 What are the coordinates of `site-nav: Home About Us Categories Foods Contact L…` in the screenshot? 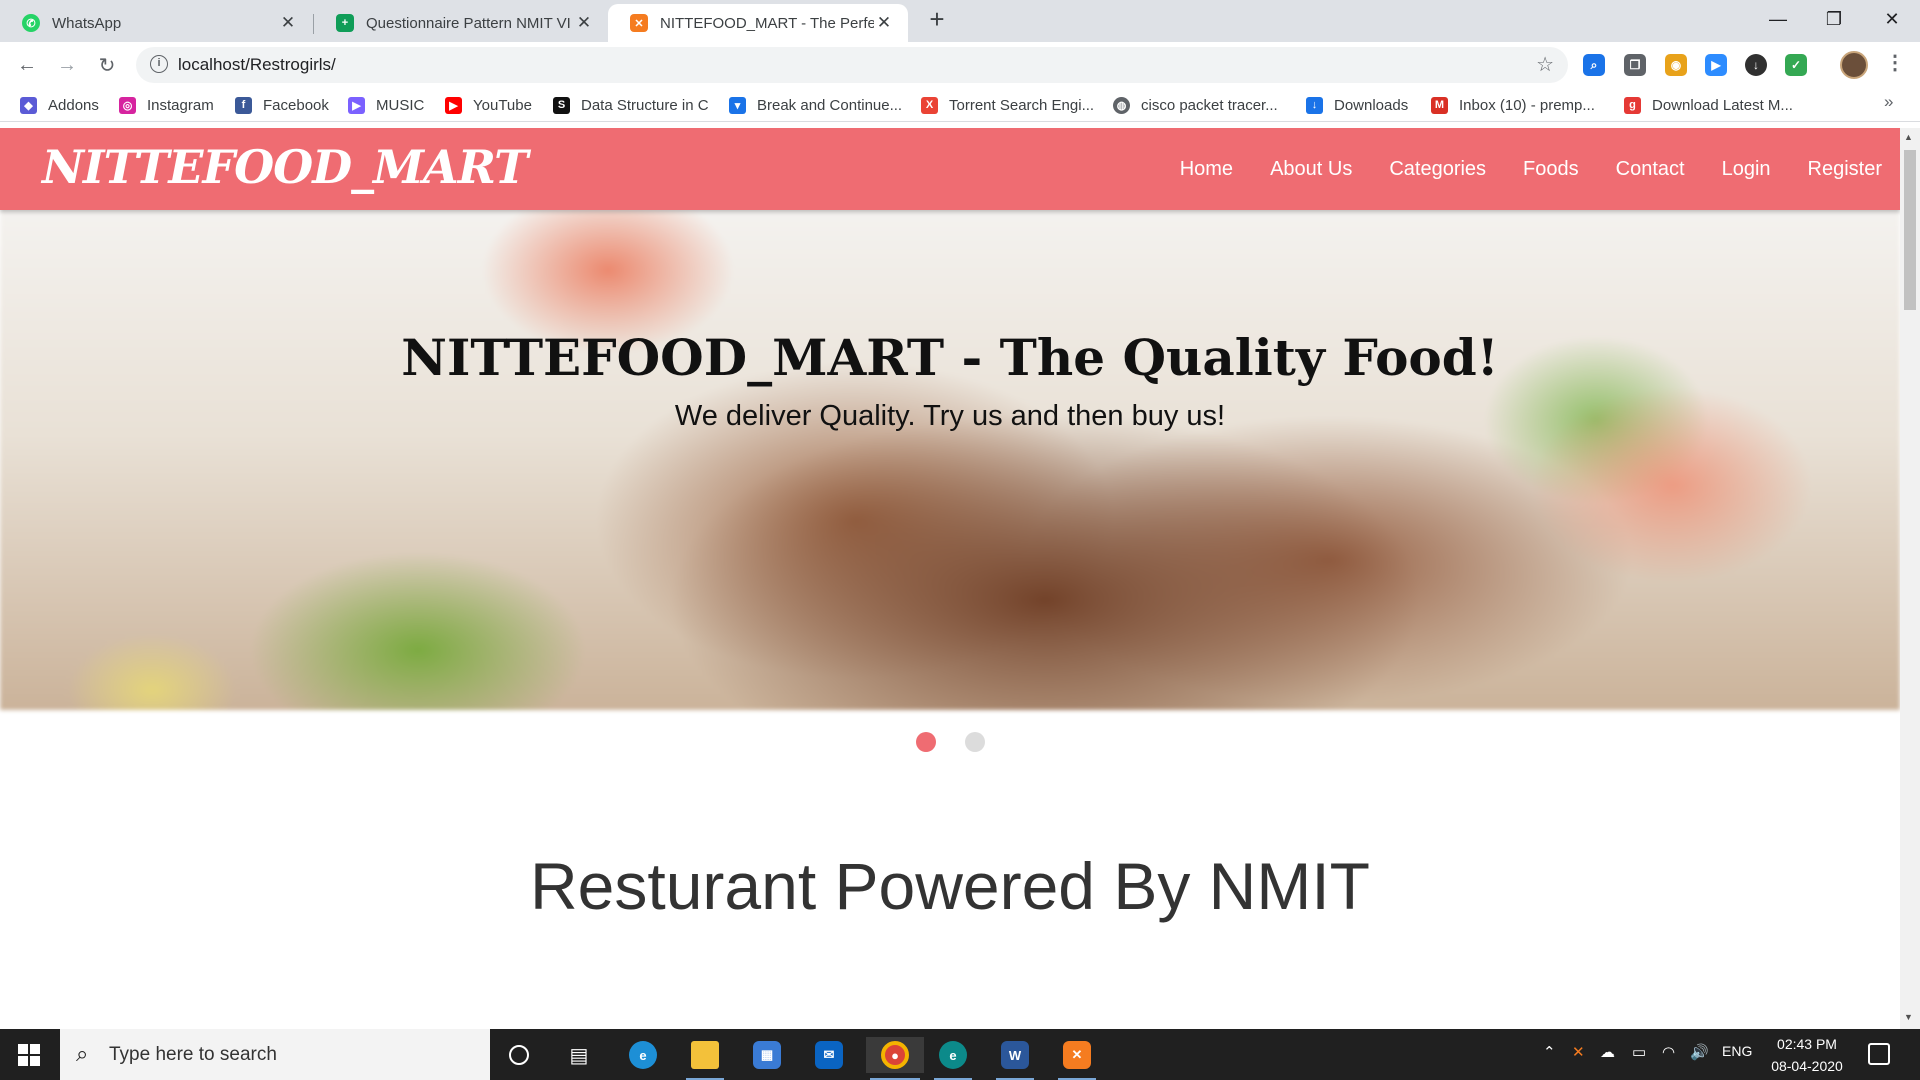 It's located at (1512, 169).